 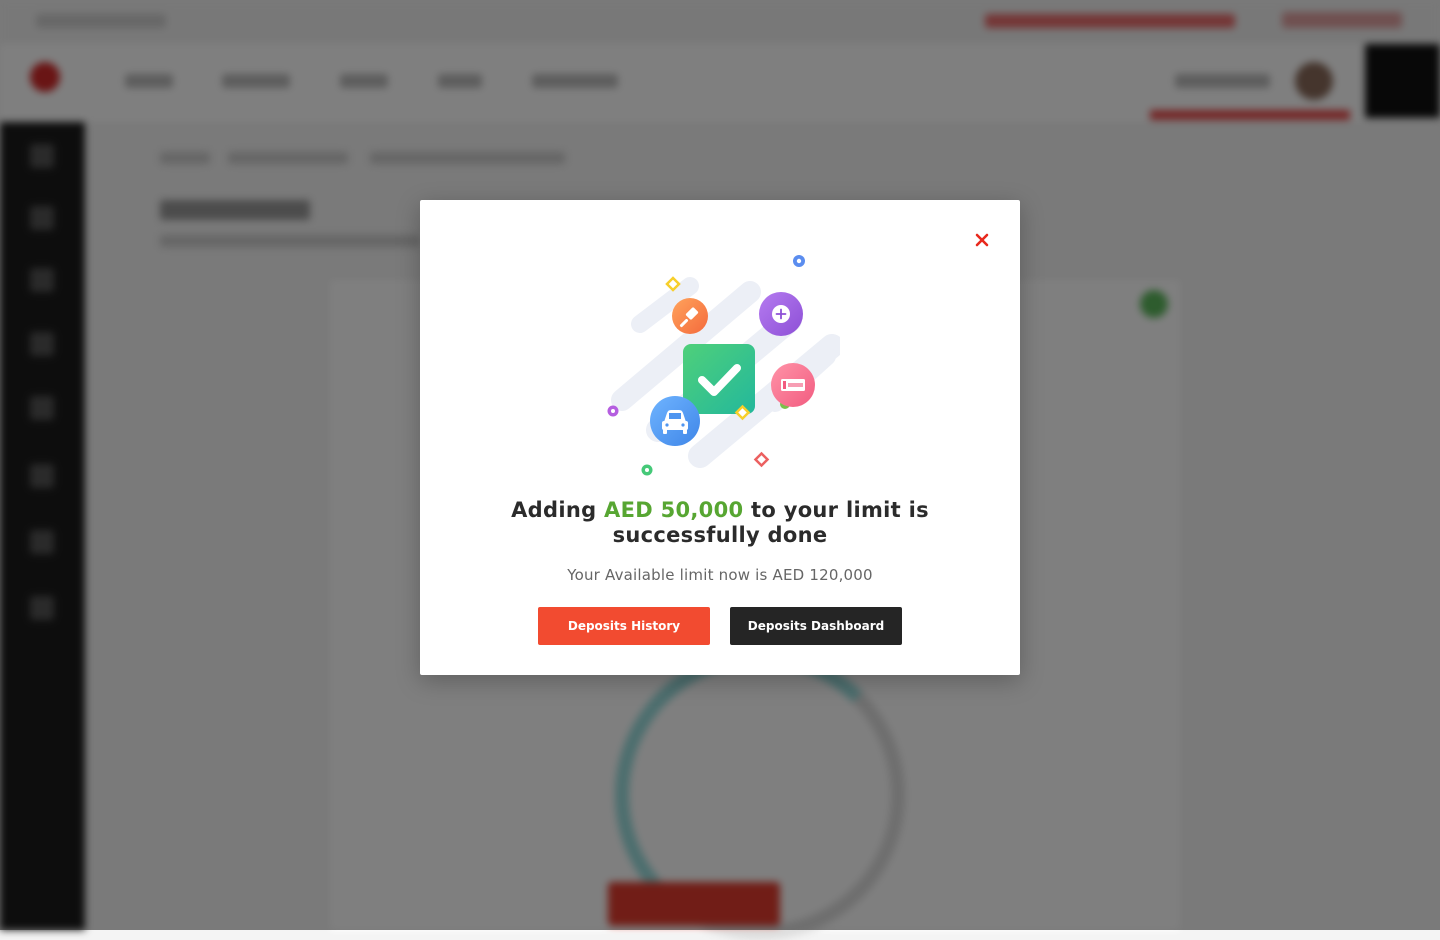 I want to click on close-button, so click(x=982, y=240).